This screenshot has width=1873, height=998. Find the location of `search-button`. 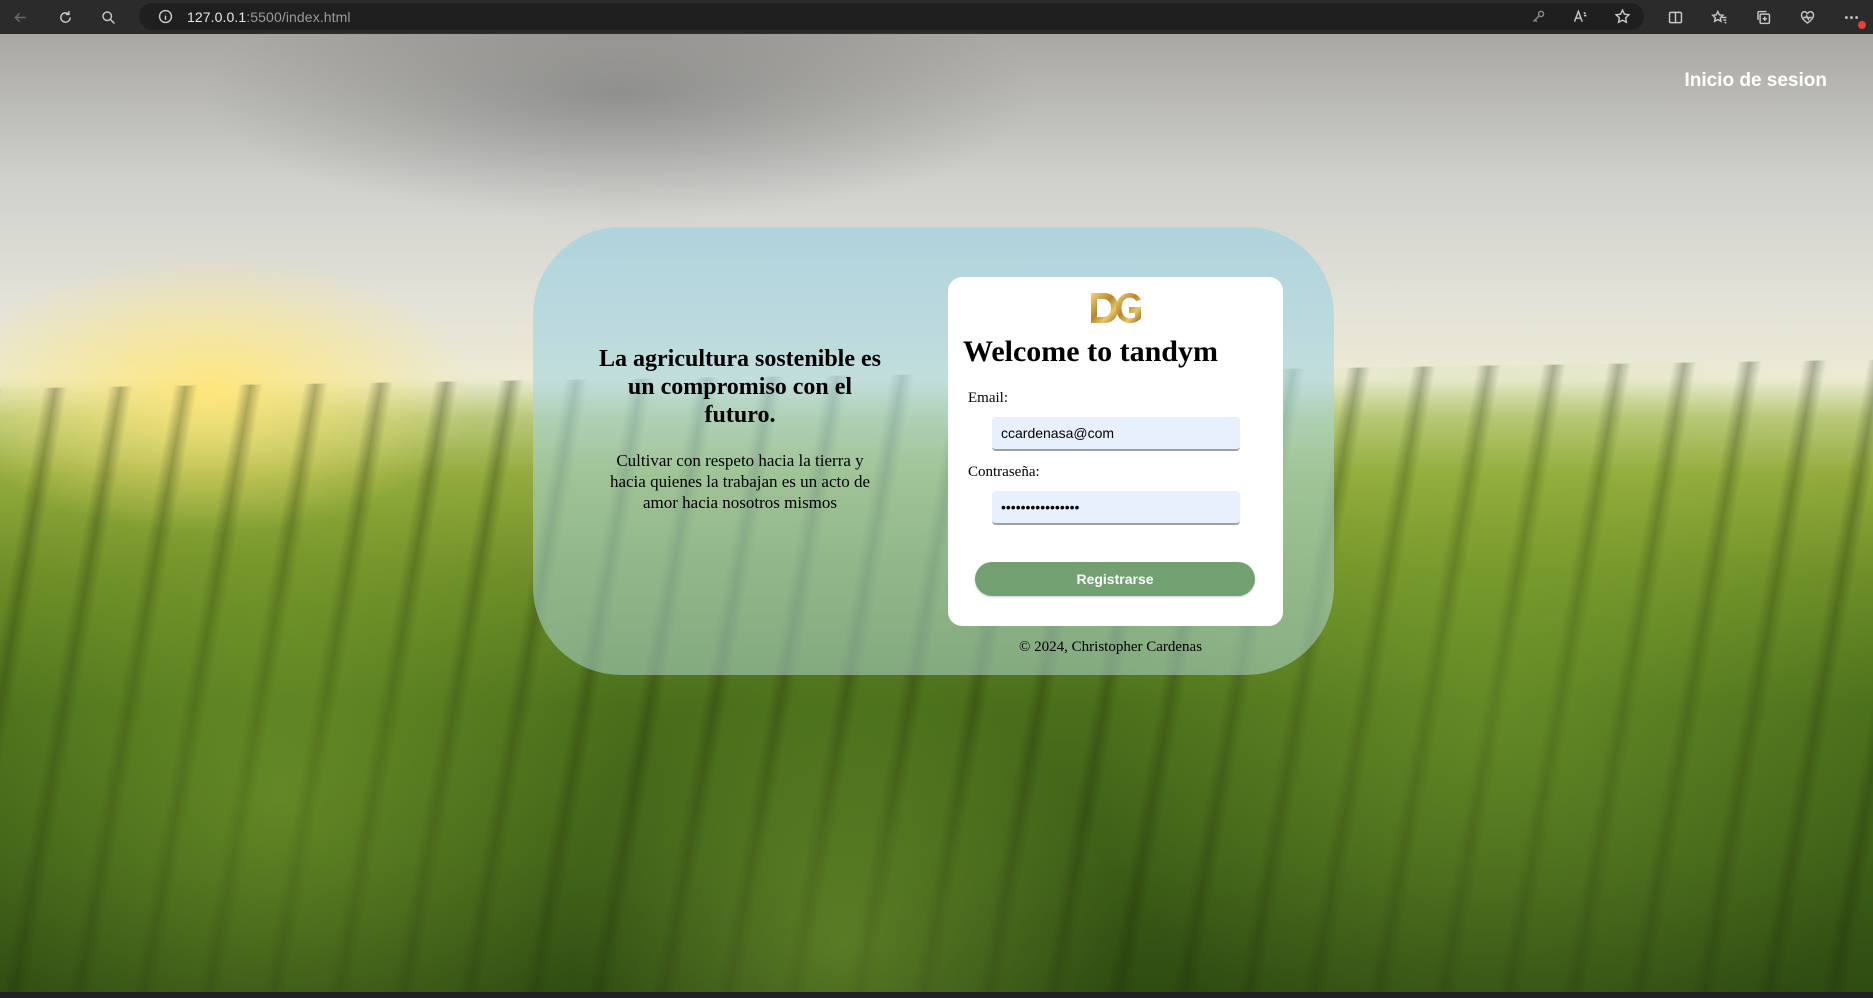

search-button is located at coordinates (108, 17).